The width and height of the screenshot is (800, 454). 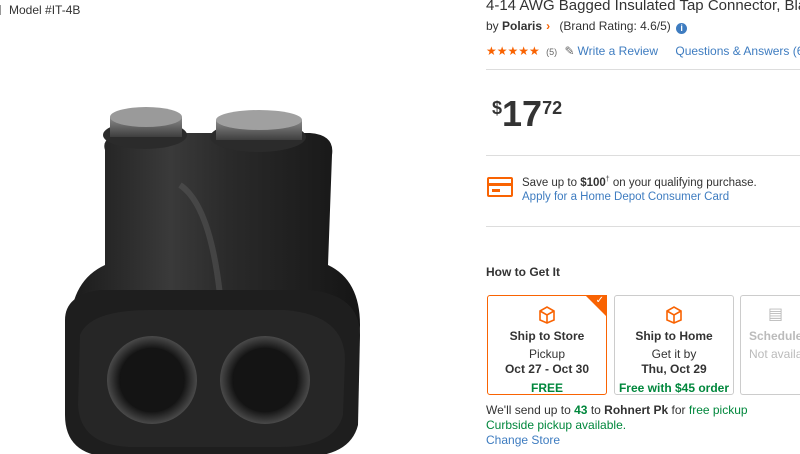 I want to click on checkmark-icon: ✓, so click(x=599, y=300).